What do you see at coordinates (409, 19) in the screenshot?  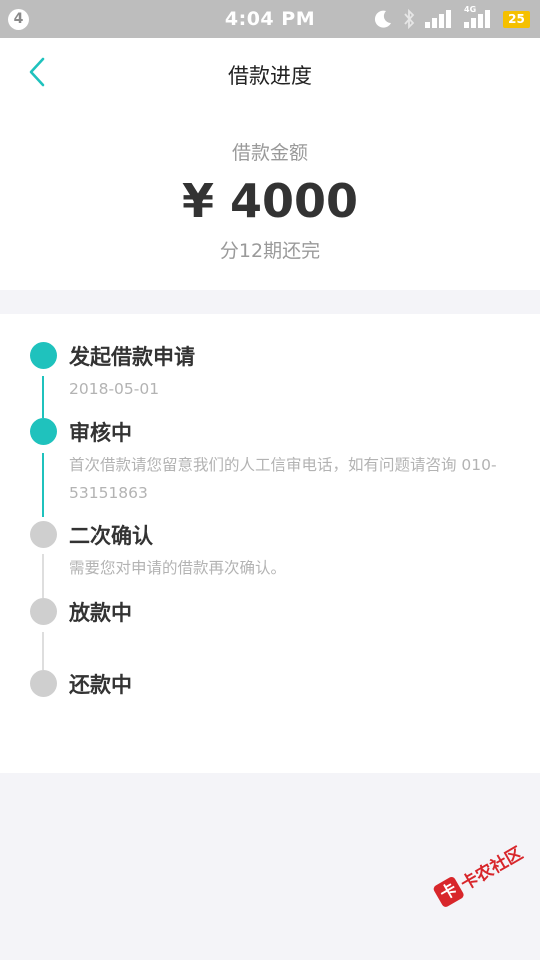 I see `bluetooth-icon` at bounding box center [409, 19].